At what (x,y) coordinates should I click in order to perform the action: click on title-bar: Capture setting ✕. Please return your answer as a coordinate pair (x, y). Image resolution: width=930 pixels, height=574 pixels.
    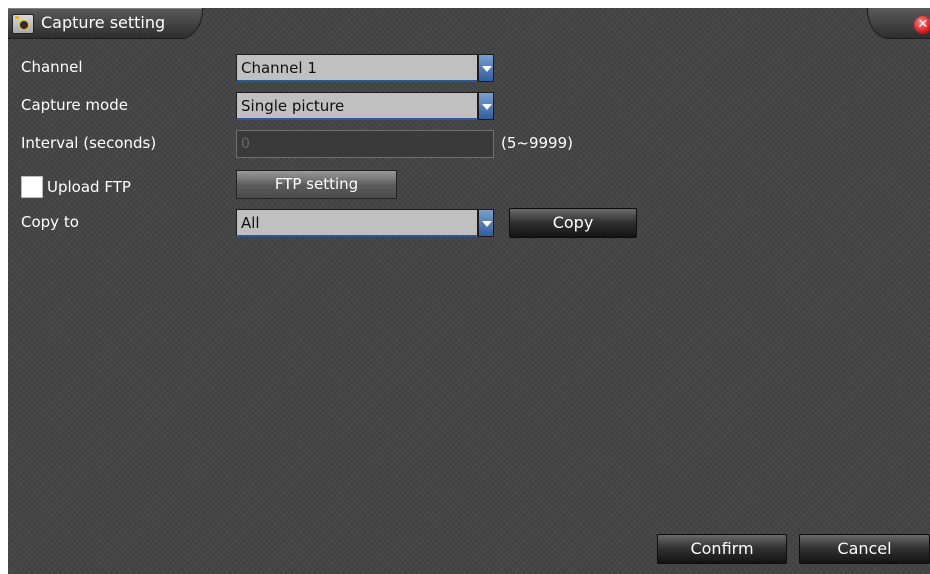
    Looking at the image, I should click on (469, 24).